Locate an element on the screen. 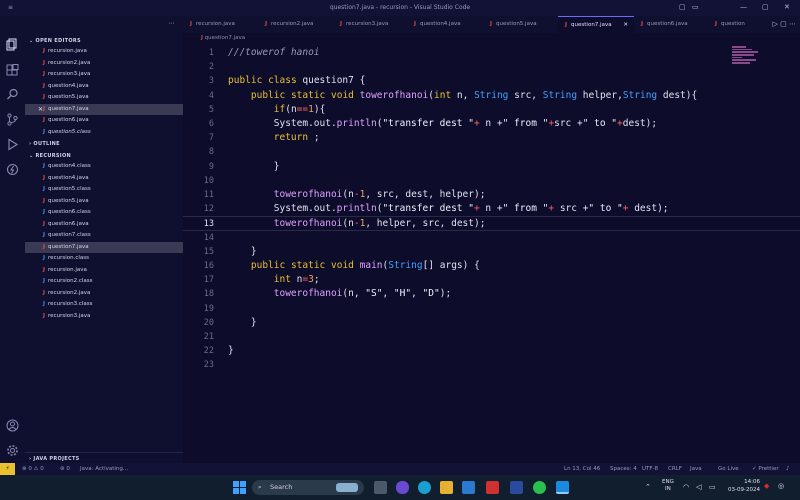  cursor-position: Ln 13, Col 46 is located at coordinates (582, 469).